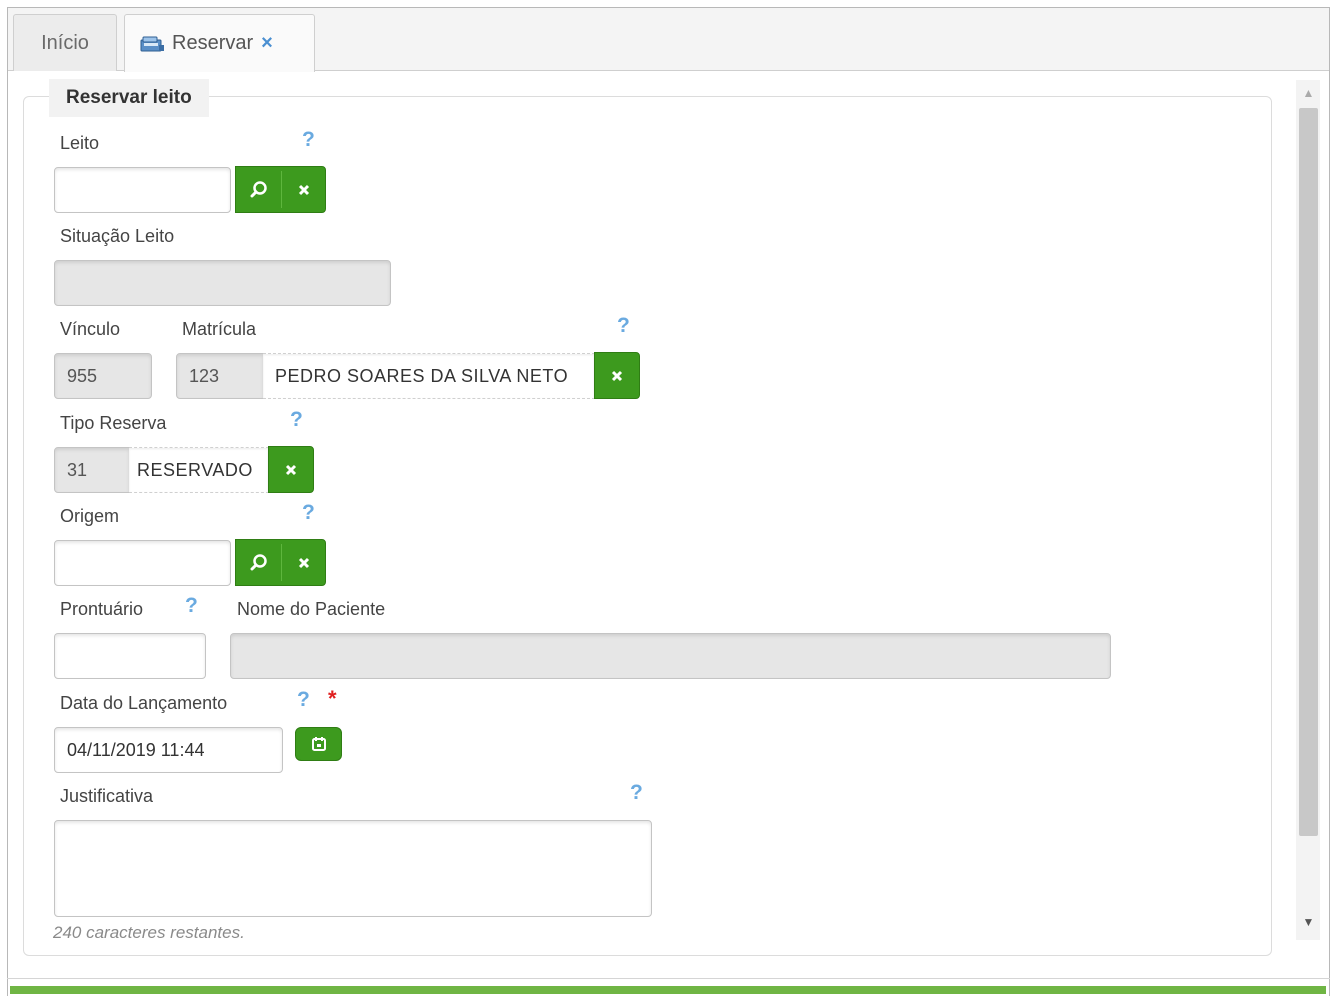  Describe the element at coordinates (668, 990) in the screenshot. I see `footer-bar` at that location.